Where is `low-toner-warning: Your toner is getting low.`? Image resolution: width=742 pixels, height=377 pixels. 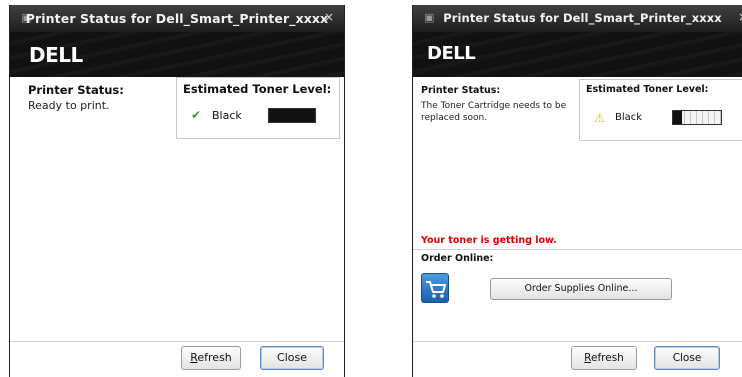
low-toner-warning: Your toner is getting low. is located at coordinates (489, 240).